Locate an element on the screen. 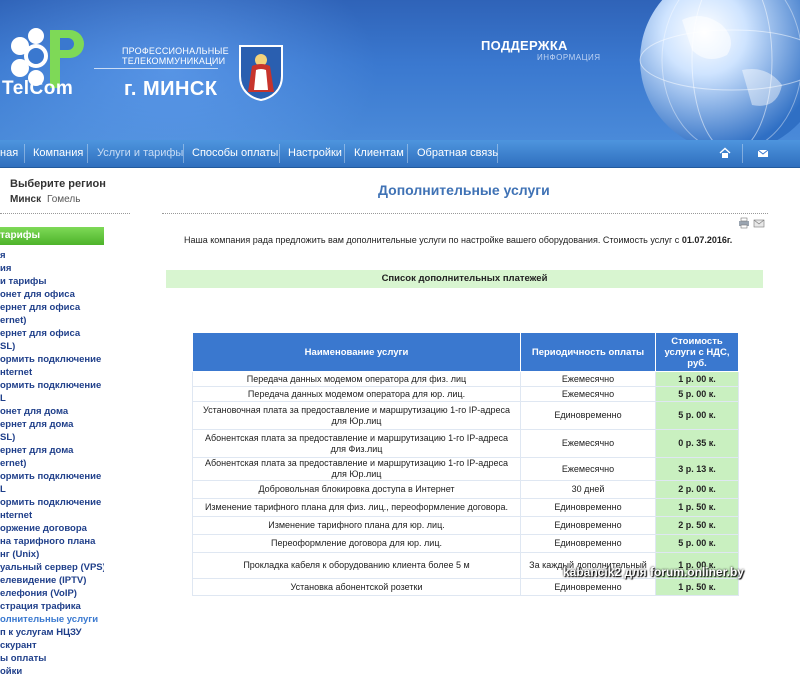 The width and height of the screenshot is (800, 678). payment-period-cell: 30 дней is located at coordinates (588, 489).